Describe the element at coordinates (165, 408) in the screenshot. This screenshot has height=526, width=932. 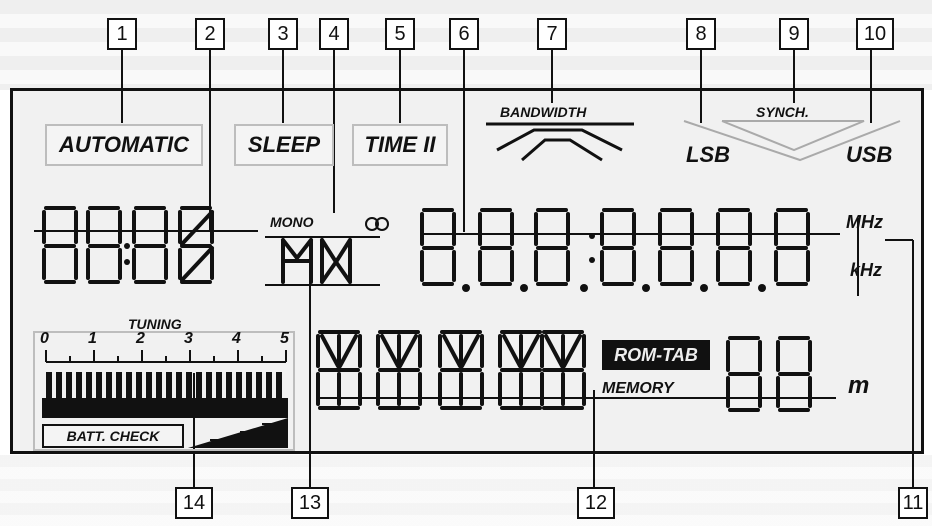
I see `tuning-bar-base` at that location.